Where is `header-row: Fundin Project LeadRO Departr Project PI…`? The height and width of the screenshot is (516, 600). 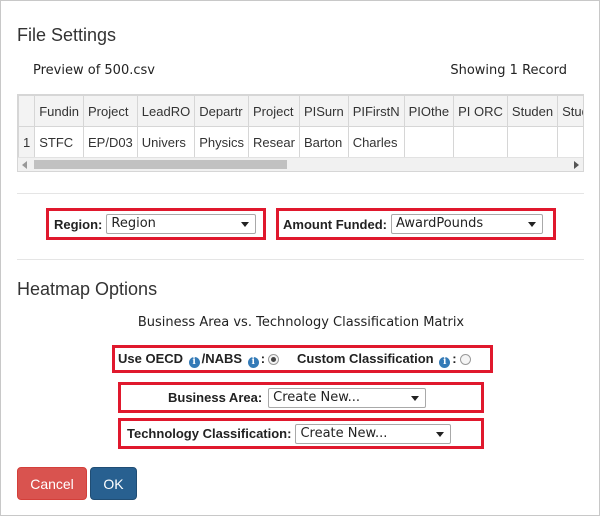 header-row: Fundin Project LeadRO Departr Project PI… is located at coordinates (300, 111).